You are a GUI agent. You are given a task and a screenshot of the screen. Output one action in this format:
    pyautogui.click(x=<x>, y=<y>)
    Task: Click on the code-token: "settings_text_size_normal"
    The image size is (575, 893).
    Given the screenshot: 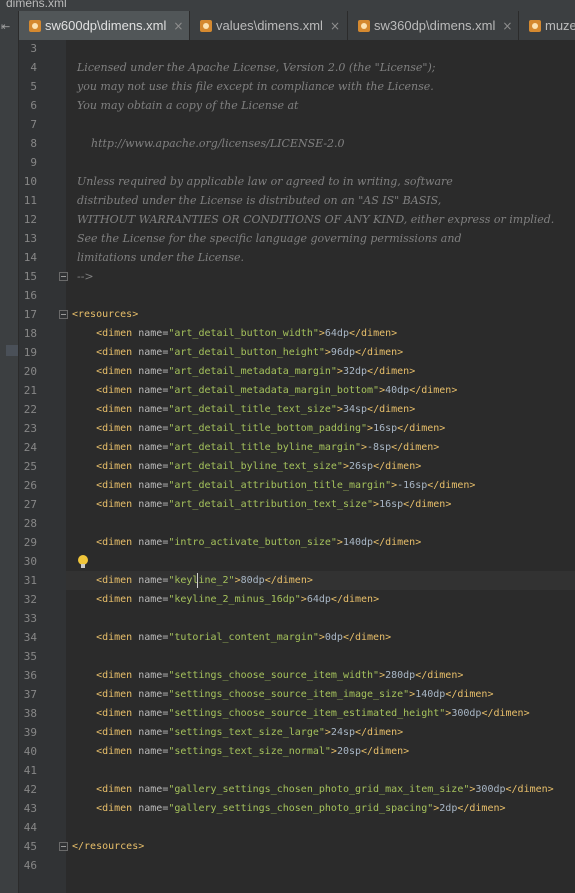 What is the action you would take?
    pyautogui.click(x=249, y=751)
    